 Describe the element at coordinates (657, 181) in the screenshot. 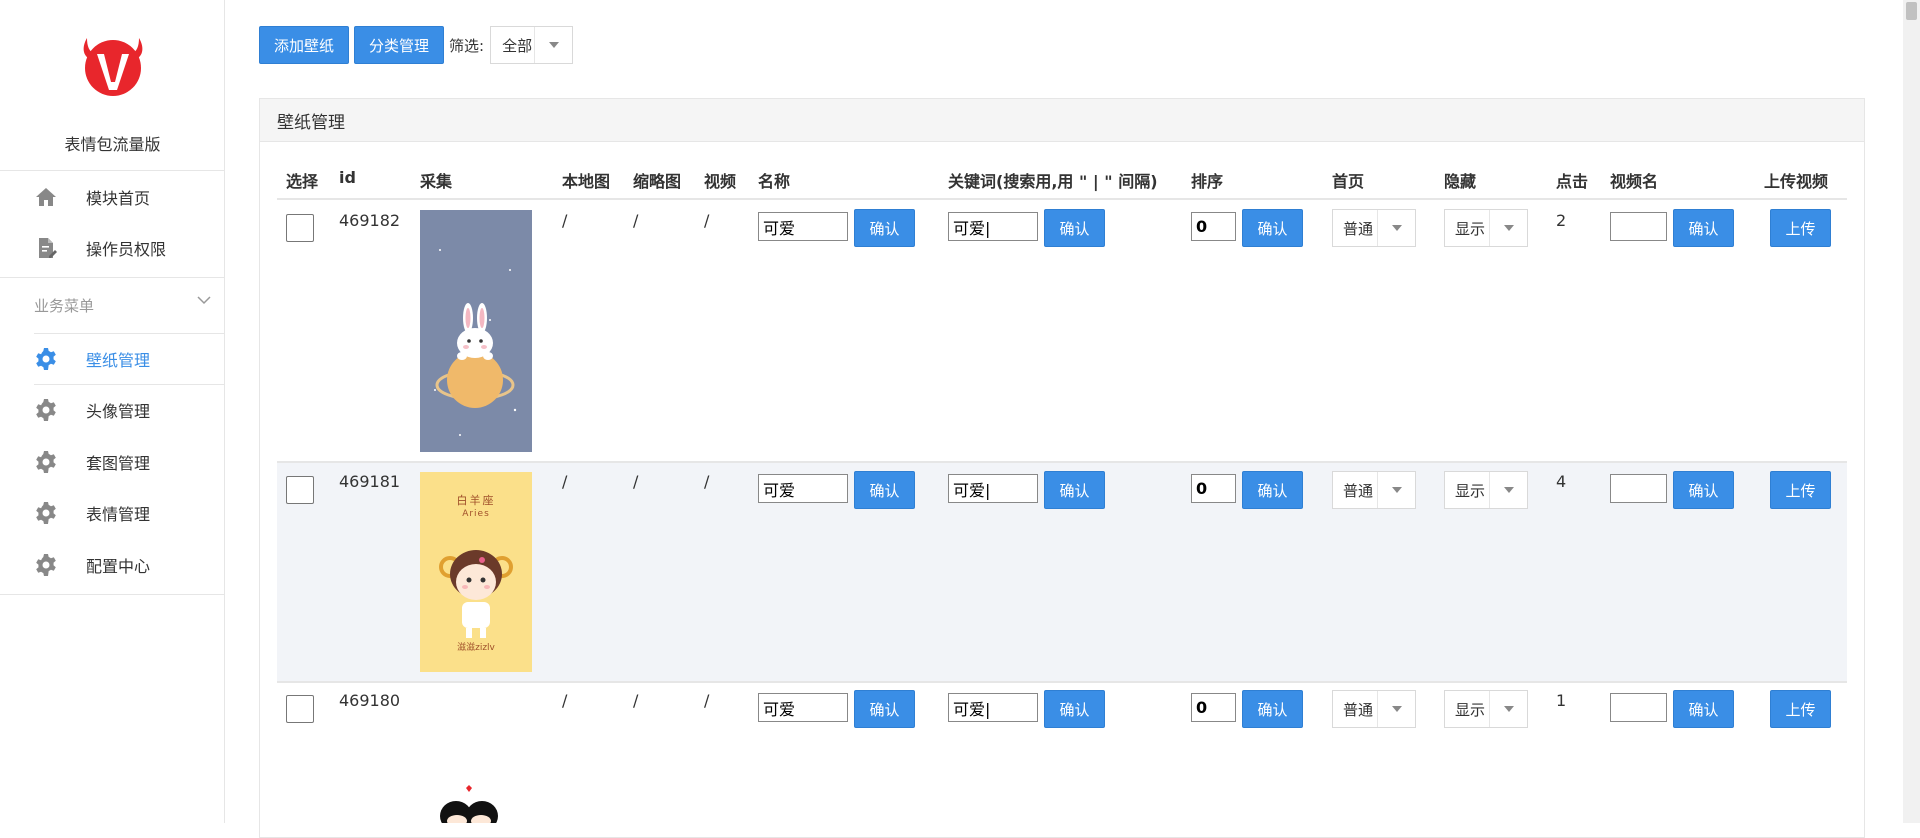

I see `col-header-thumb: 缩略图` at that location.